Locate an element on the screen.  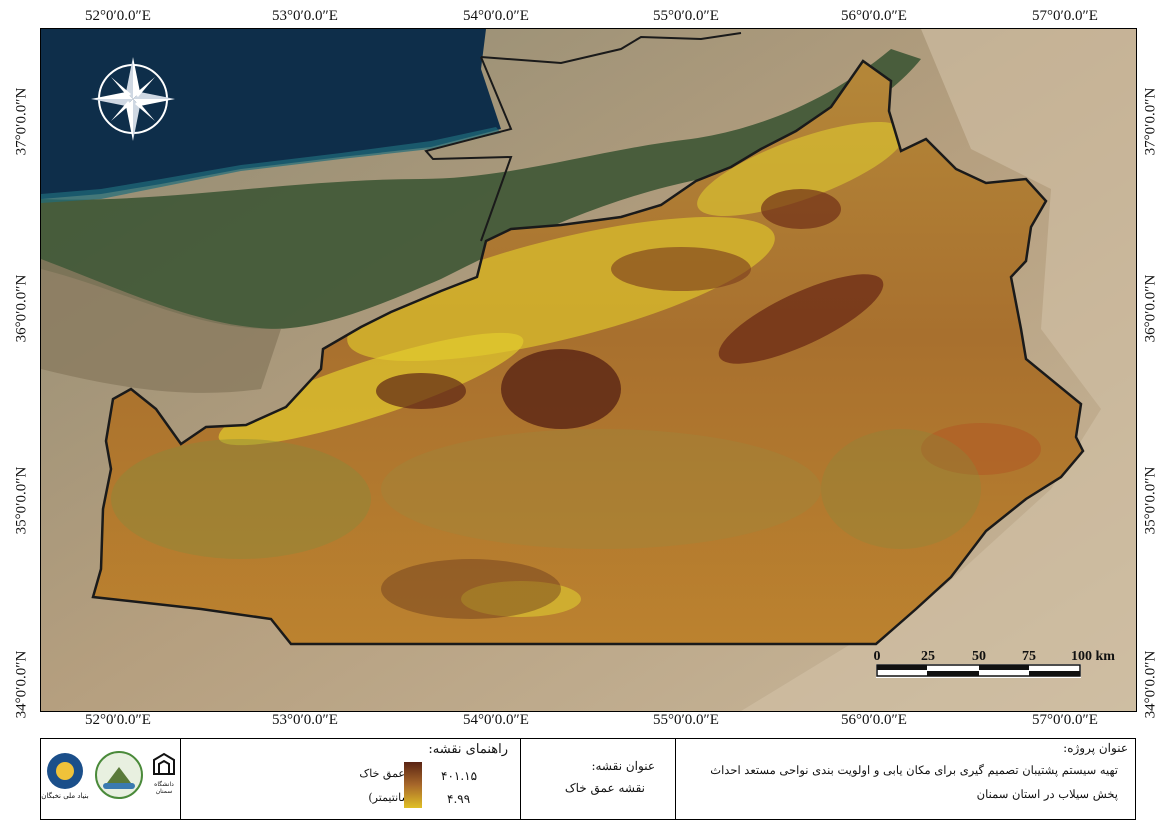
logos-cell: بنیاد ملی نخبگان دانشگاه سمنان is located at coordinates (111, 779).